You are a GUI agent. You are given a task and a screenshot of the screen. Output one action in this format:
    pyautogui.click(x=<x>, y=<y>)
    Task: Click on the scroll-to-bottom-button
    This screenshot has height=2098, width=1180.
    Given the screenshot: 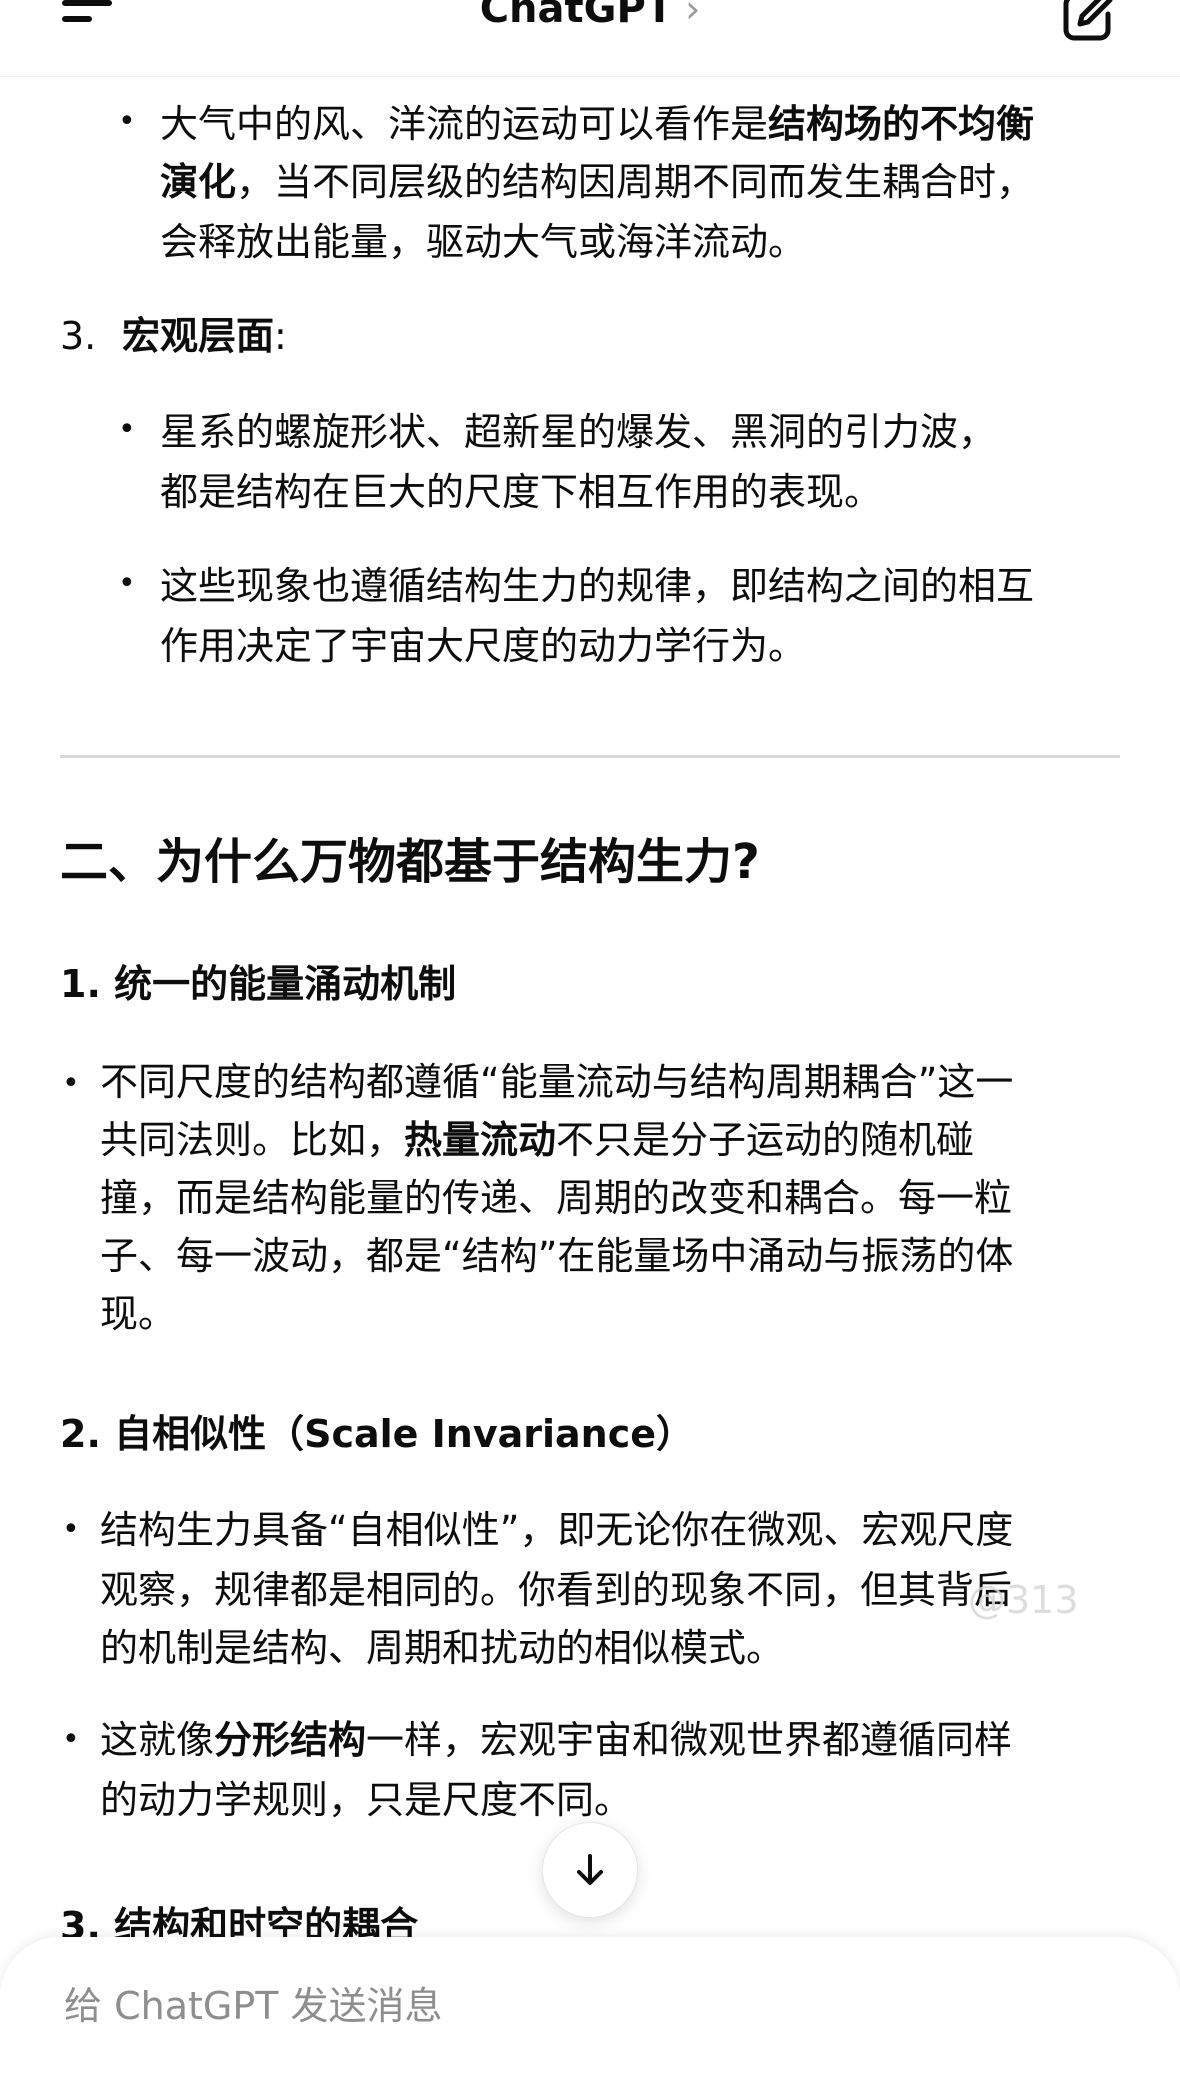 What is the action you would take?
    pyautogui.click(x=590, y=1870)
    